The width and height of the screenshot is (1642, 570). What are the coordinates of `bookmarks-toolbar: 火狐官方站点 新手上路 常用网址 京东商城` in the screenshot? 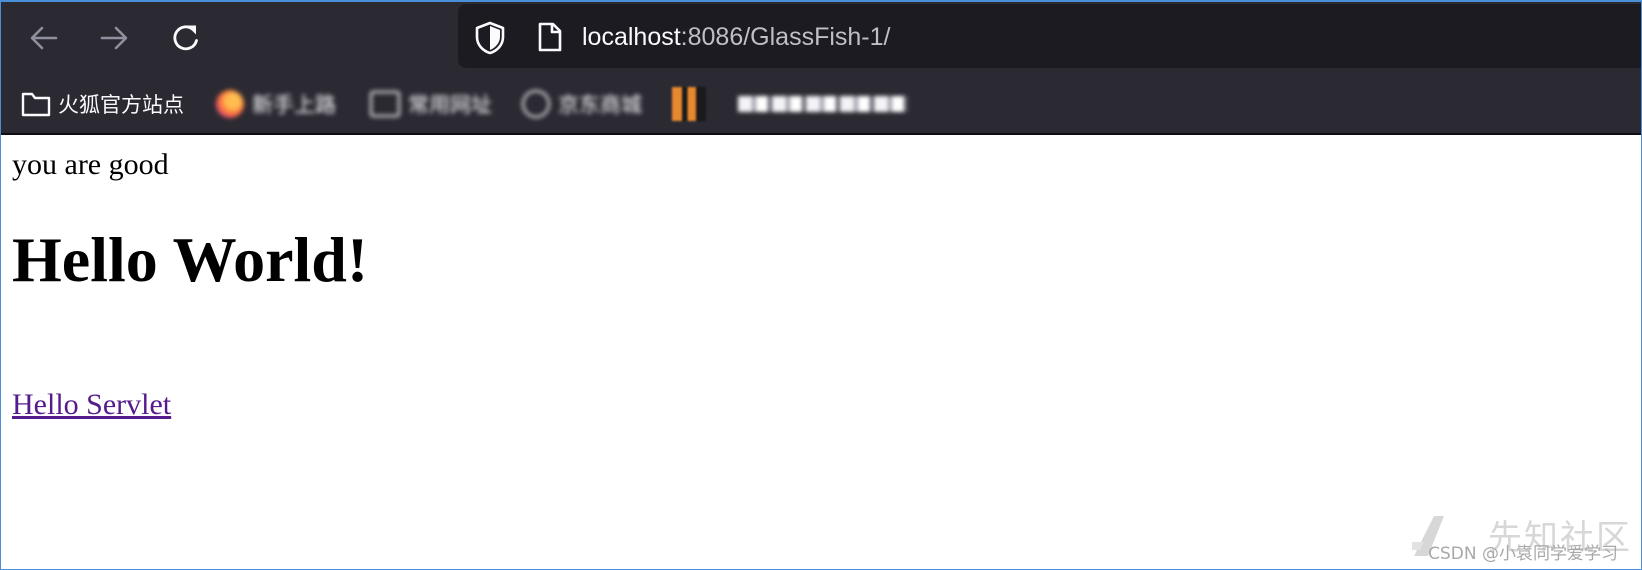 It's located at (821, 105).